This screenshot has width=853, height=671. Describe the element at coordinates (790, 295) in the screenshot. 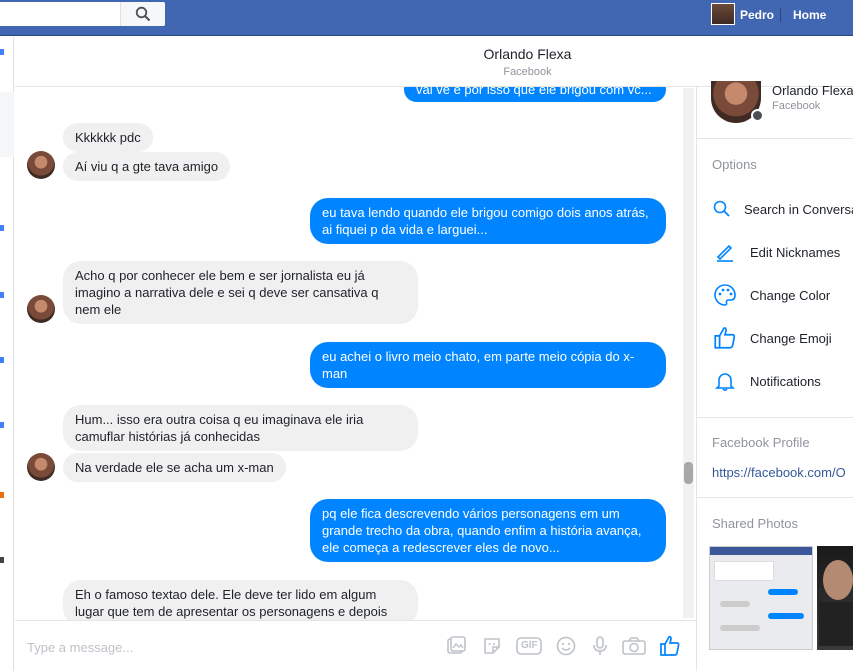

I see `option-label: Change Color` at that location.